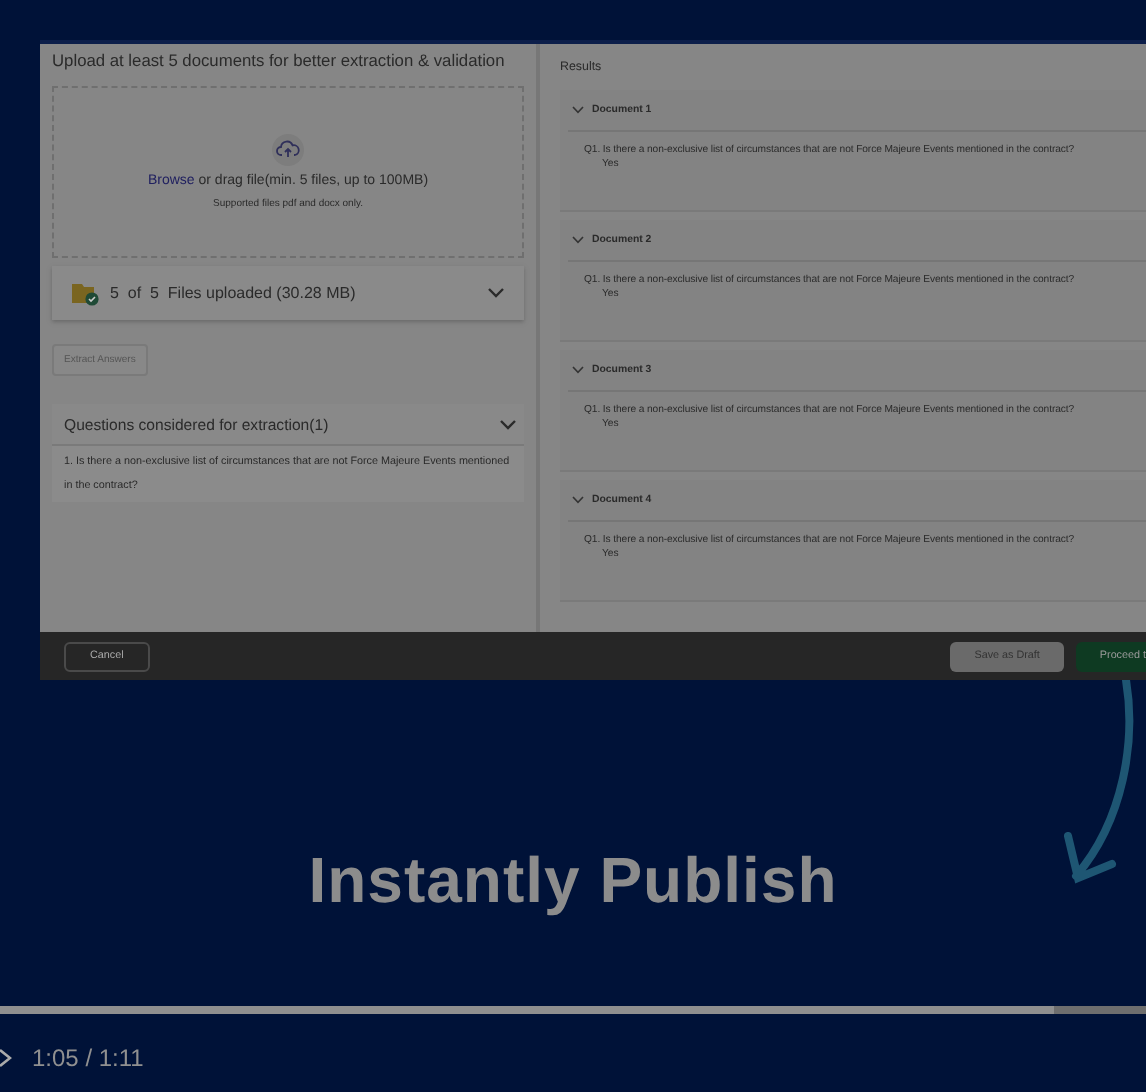 Image resolution: width=1146 pixels, height=1092 pixels. Describe the element at coordinates (86, 293) in the screenshot. I see `folder-check-icon` at that location.